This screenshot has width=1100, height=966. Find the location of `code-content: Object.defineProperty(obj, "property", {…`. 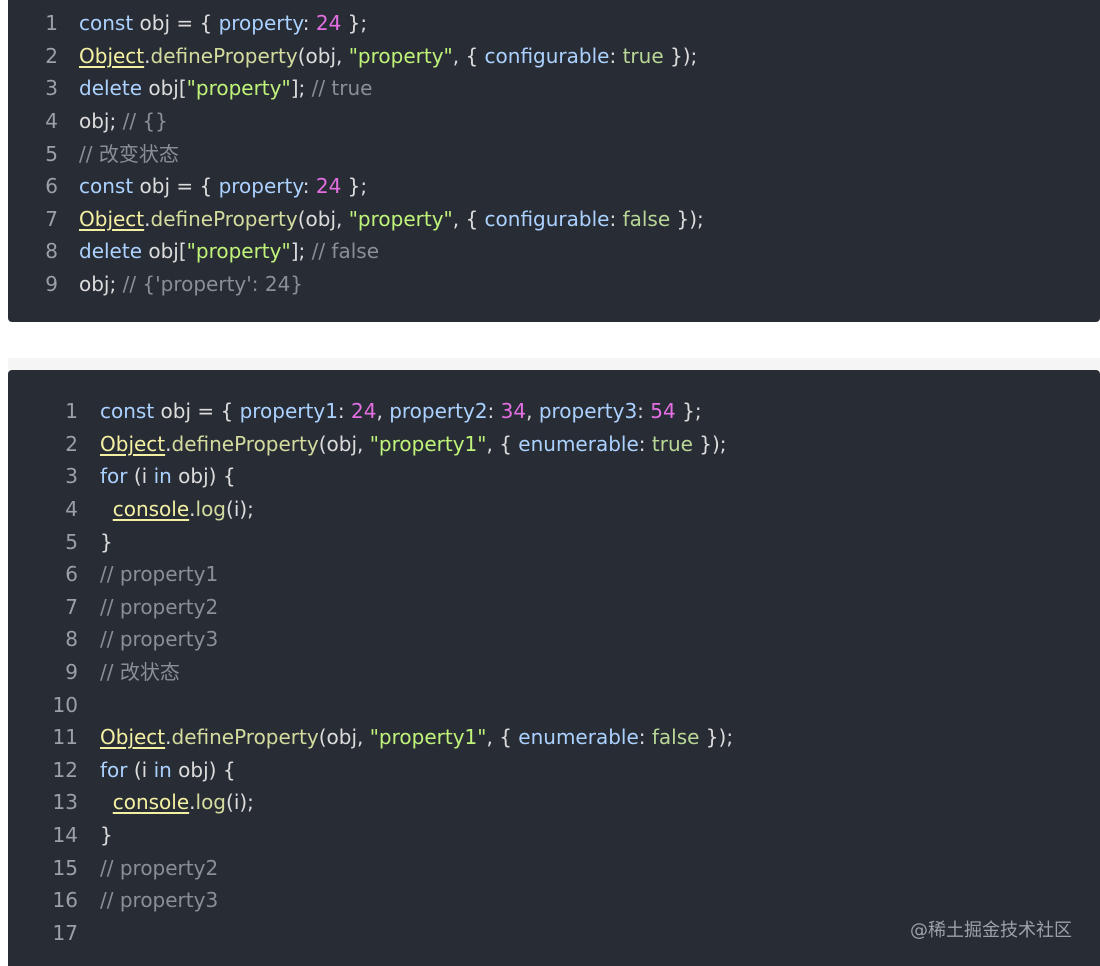

code-content: Object.defineProperty(obj, "property", {… is located at coordinates (388, 56).